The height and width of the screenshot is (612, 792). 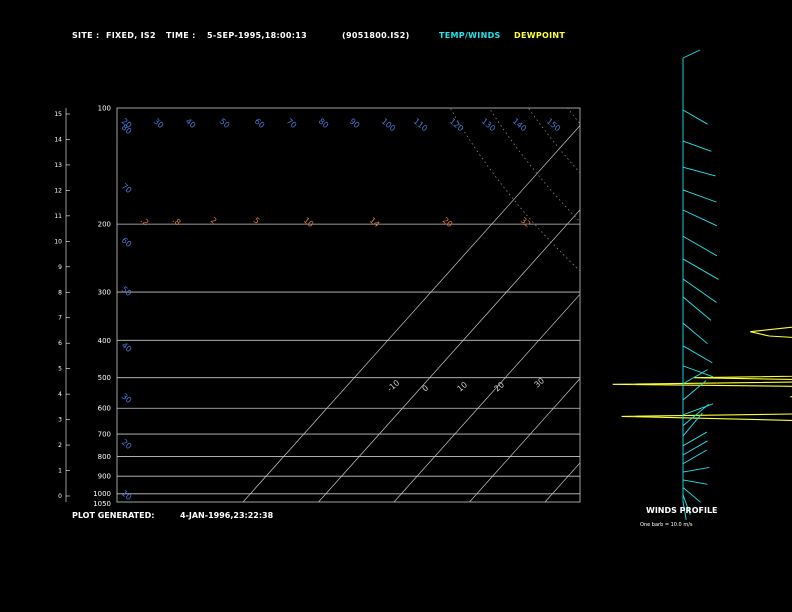 What do you see at coordinates (127, 444) in the screenshot?
I see `theta-side-label: 20` at bounding box center [127, 444].